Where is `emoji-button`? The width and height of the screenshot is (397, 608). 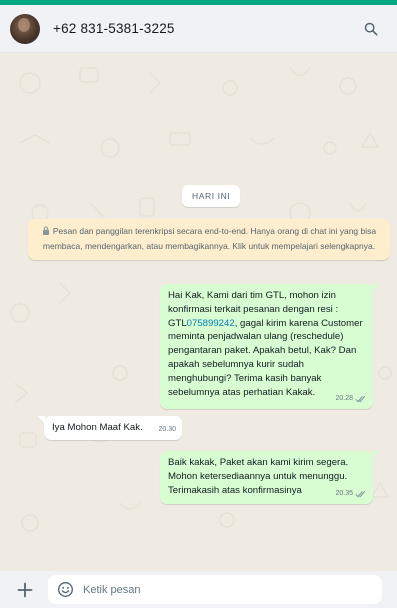
emoji-button is located at coordinates (65, 590).